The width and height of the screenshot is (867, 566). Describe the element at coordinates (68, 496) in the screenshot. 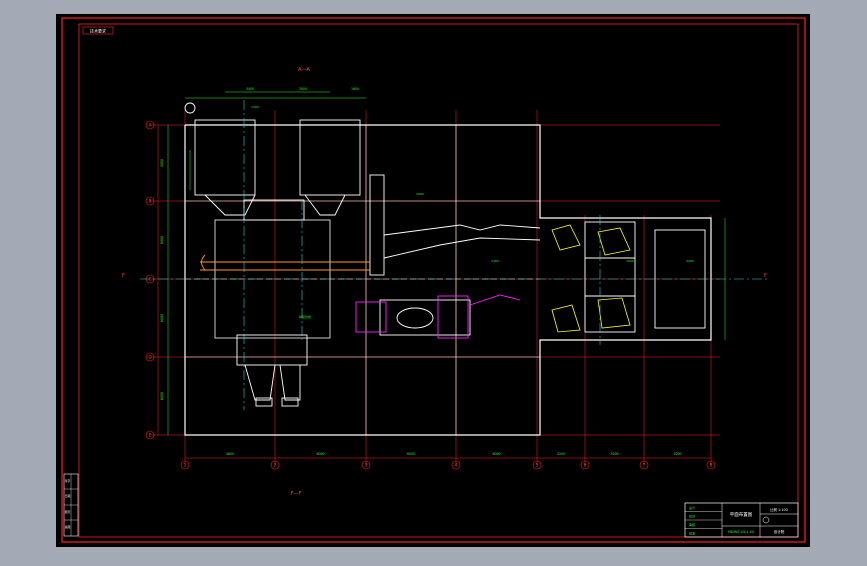

I see `side-stamp-label: 日期` at that location.